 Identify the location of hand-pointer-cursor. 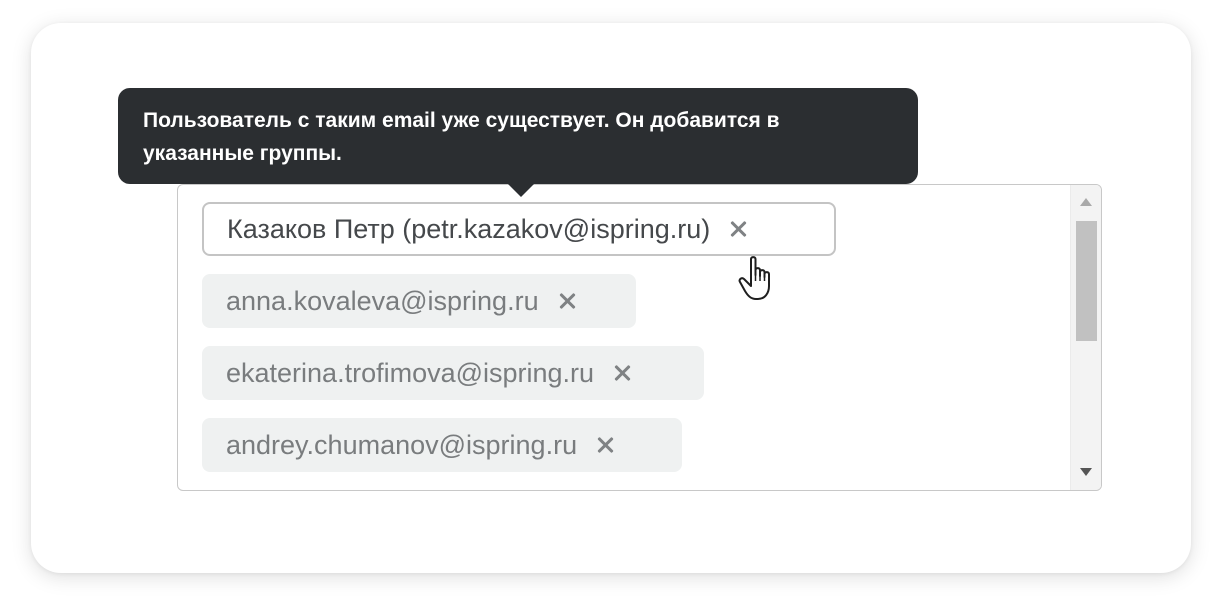
(754, 278).